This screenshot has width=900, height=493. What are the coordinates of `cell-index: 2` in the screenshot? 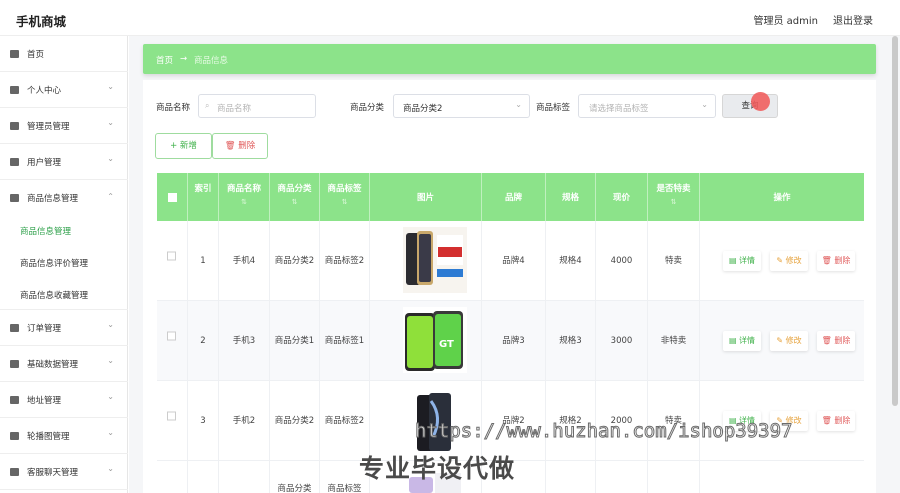 It's located at (203, 341).